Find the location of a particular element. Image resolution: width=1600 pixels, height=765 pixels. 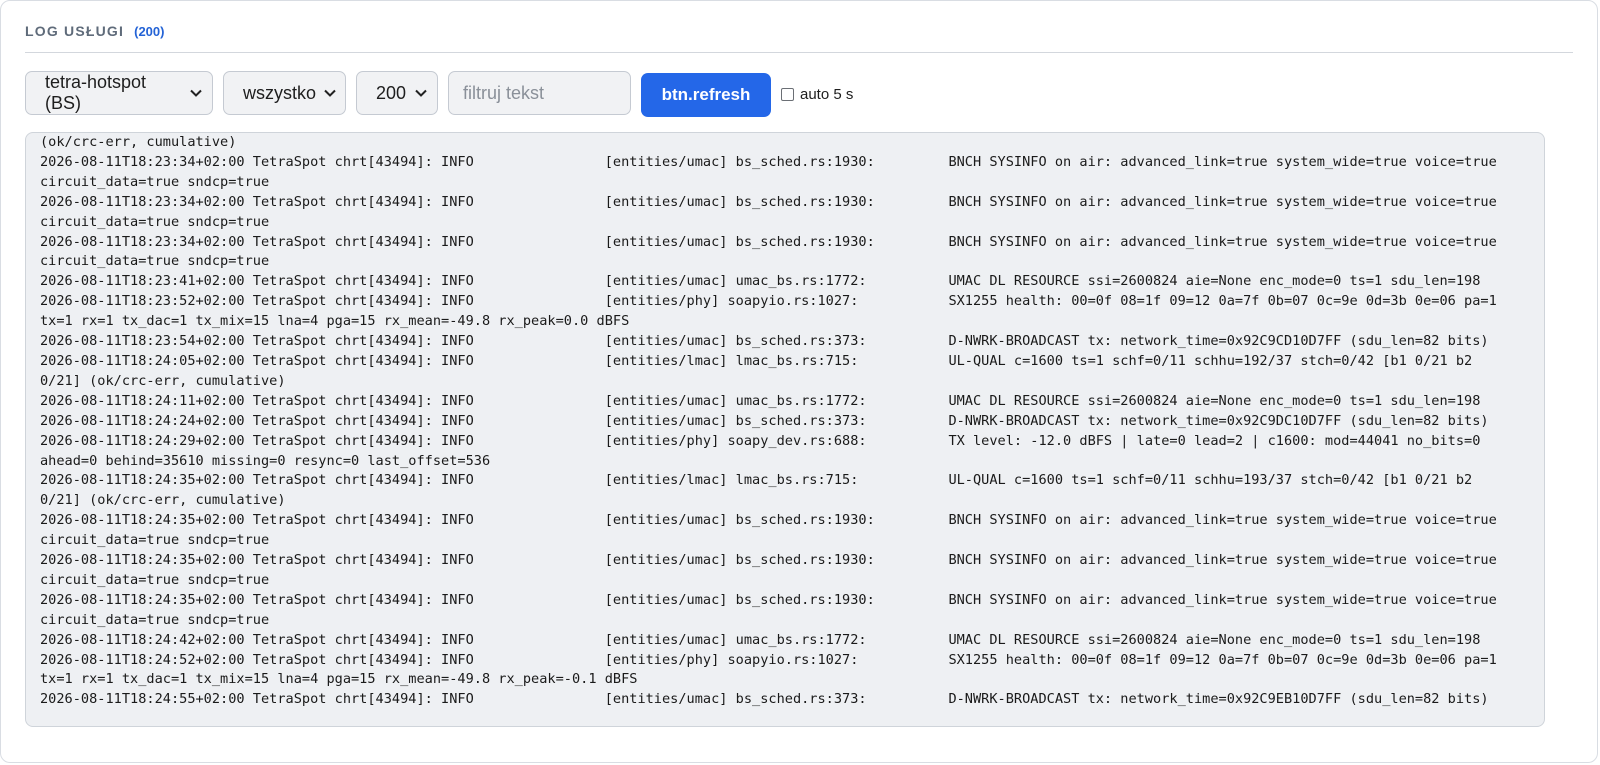

log-line: (ok/crc-err, cumulative) is located at coordinates (138, 142).